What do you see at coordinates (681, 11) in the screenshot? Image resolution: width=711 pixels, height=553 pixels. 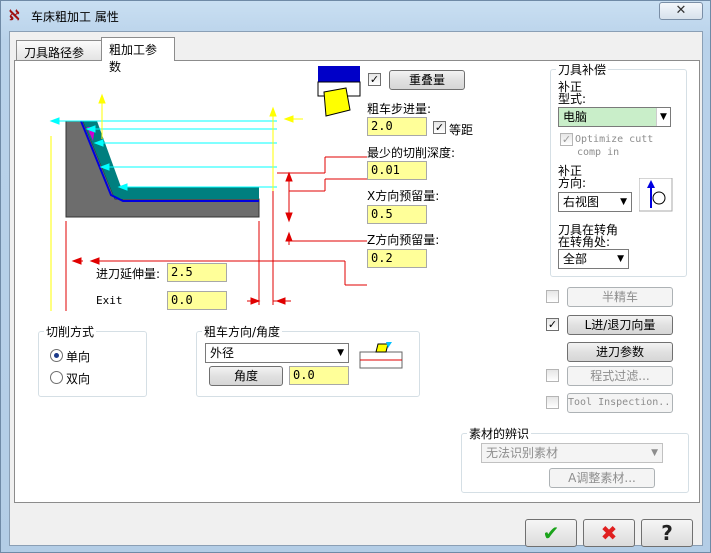 I see `close-button: ✕` at bounding box center [681, 11].